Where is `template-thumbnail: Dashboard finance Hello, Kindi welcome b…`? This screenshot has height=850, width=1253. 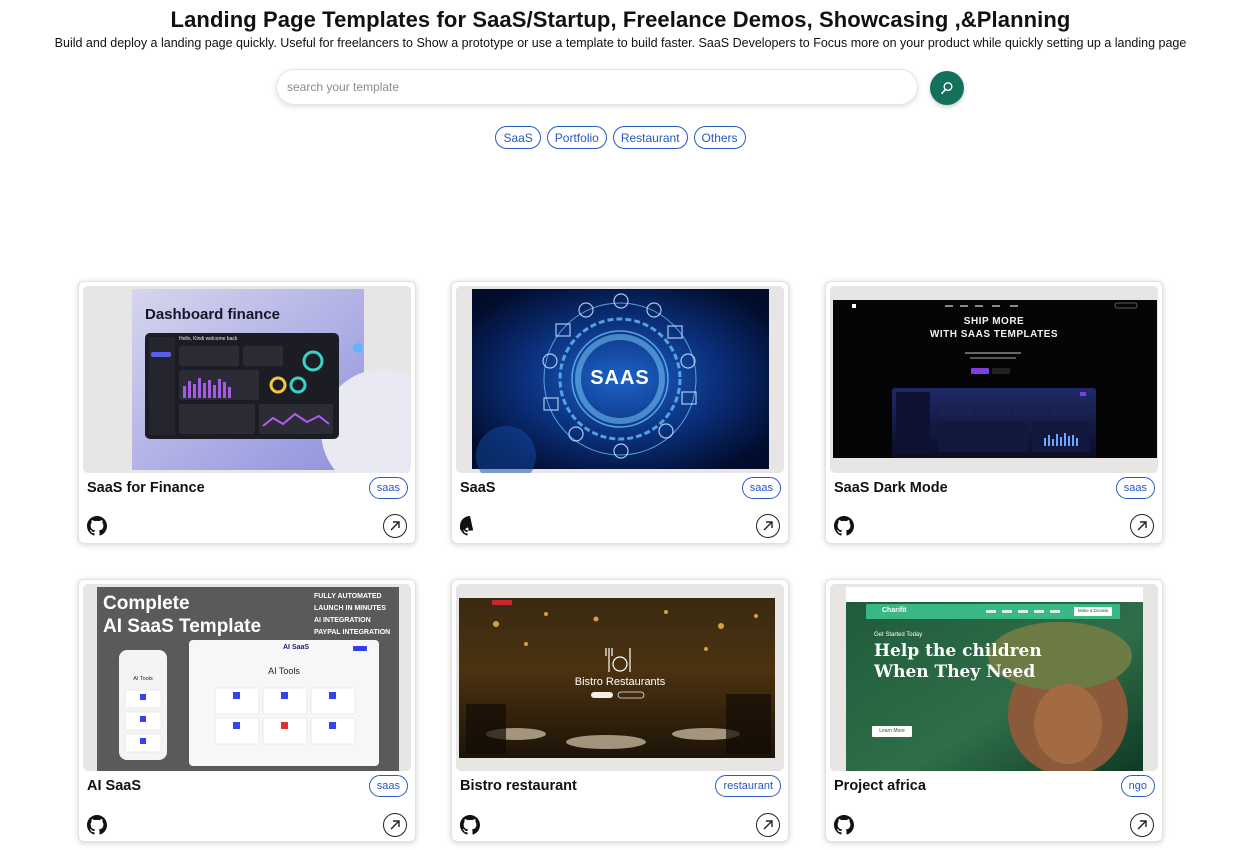 template-thumbnail: Dashboard finance Hello, Kindi welcome b… is located at coordinates (247, 379).